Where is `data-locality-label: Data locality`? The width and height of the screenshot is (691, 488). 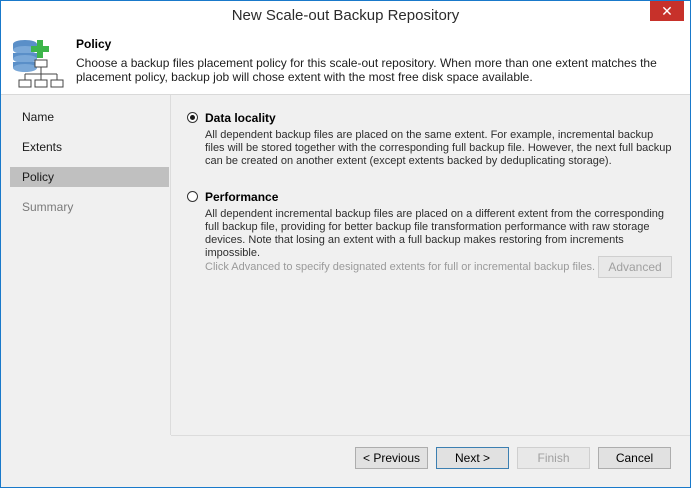
data-locality-label: Data locality is located at coordinates (240, 118).